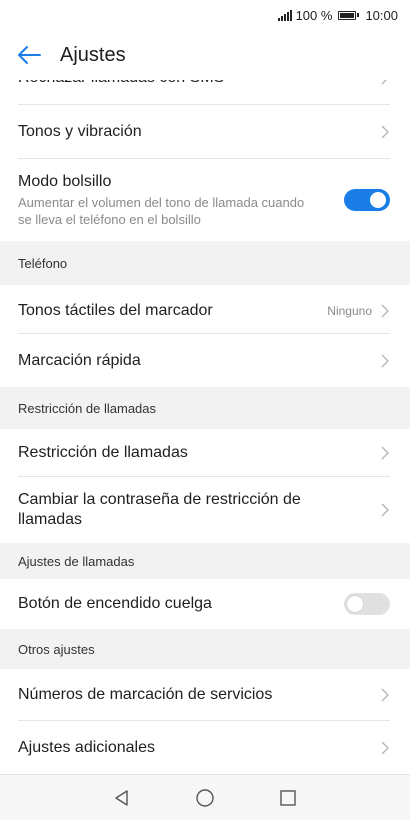 Image resolution: width=410 pixels, height=820 pixels. What do you see at coordinates (205, 55) in the screenshot?
I see `app-bar: Ajustes` at bounding box center [205, 55].